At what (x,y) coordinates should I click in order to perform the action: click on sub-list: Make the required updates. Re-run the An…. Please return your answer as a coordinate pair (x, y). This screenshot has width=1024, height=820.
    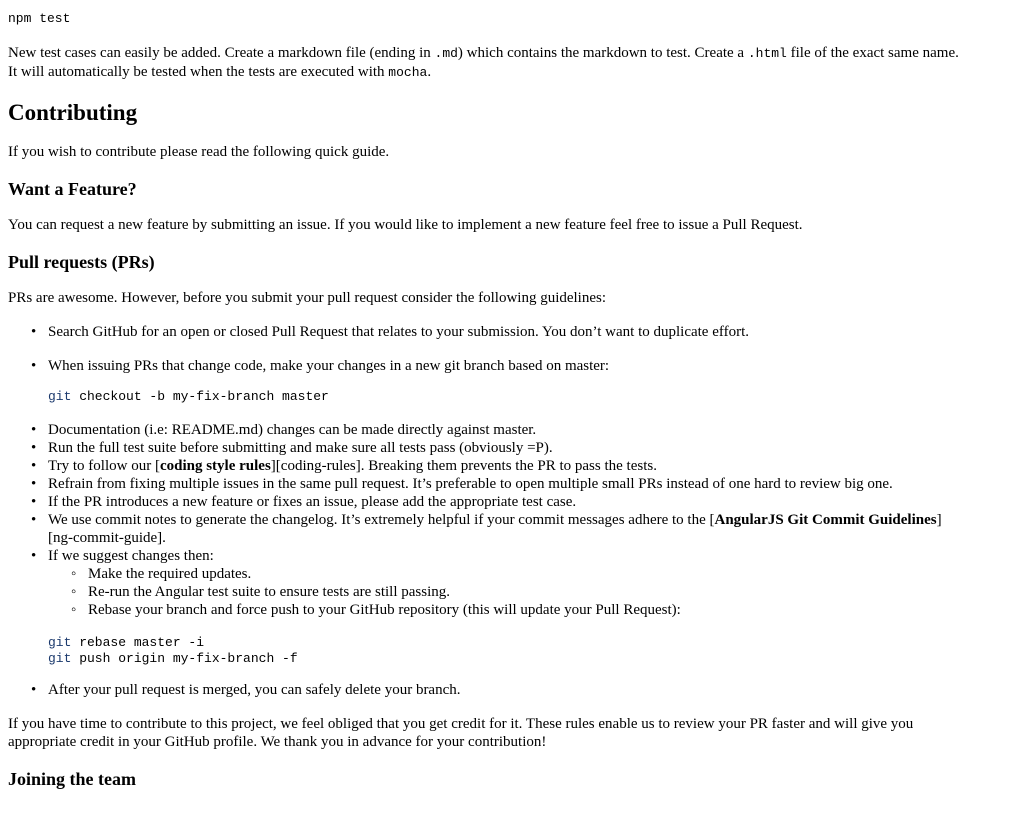
    Looking at the image, I should click on (512, 592).